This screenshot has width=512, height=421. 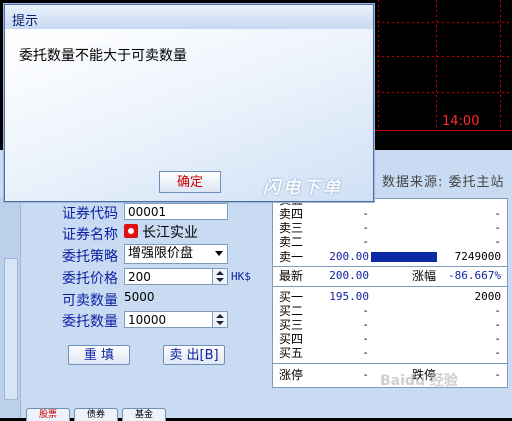 What do you see at coordinates (219, 253) in the screenshot?
I see `chevron-down-icon` at bounding box center [219, 253].